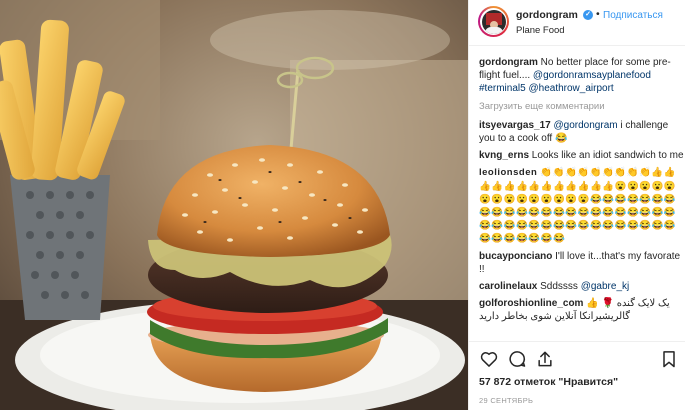  What do you see at coordinates (548, 382) in the screenshot?
I see `likes-count: 57 872 отметок "Нравится"` at bounding box center [548, 382].